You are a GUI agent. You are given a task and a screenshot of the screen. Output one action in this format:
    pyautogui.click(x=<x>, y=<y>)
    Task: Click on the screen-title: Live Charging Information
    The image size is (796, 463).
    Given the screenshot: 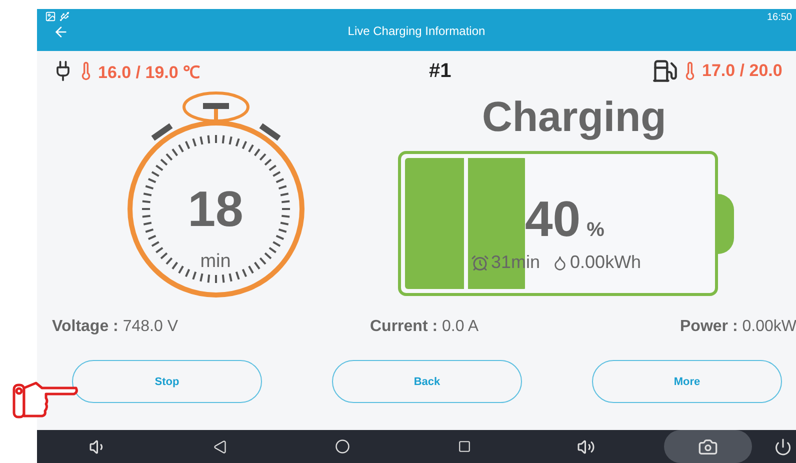 What is the action you would take?
    pyautogui.click(x=417, y=32)
    